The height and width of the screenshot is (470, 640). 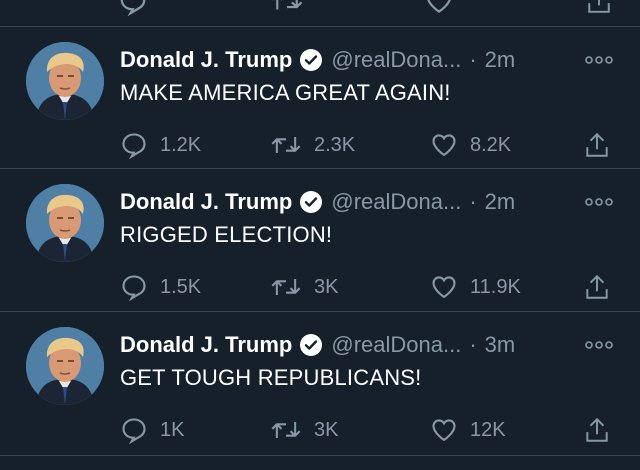 What do you see at coordinates (500, 345) in the screenshot?
I see `timestamp: 3m` at bounding box center [500, 345].